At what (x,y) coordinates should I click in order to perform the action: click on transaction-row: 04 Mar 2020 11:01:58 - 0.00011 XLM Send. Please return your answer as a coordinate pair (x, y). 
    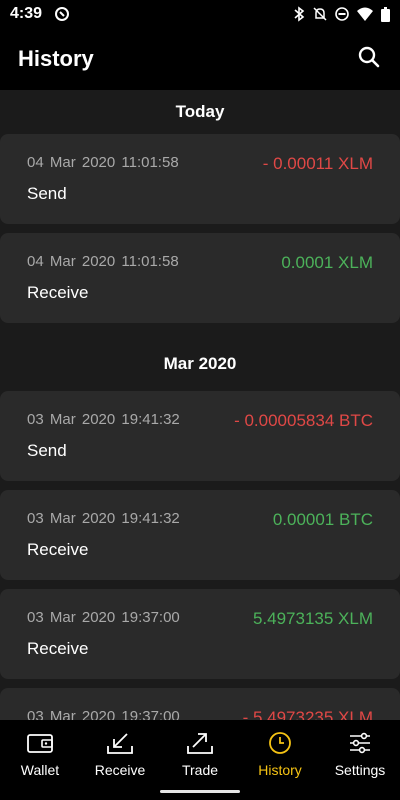
    Looking at the image, I should click on (200, 179).